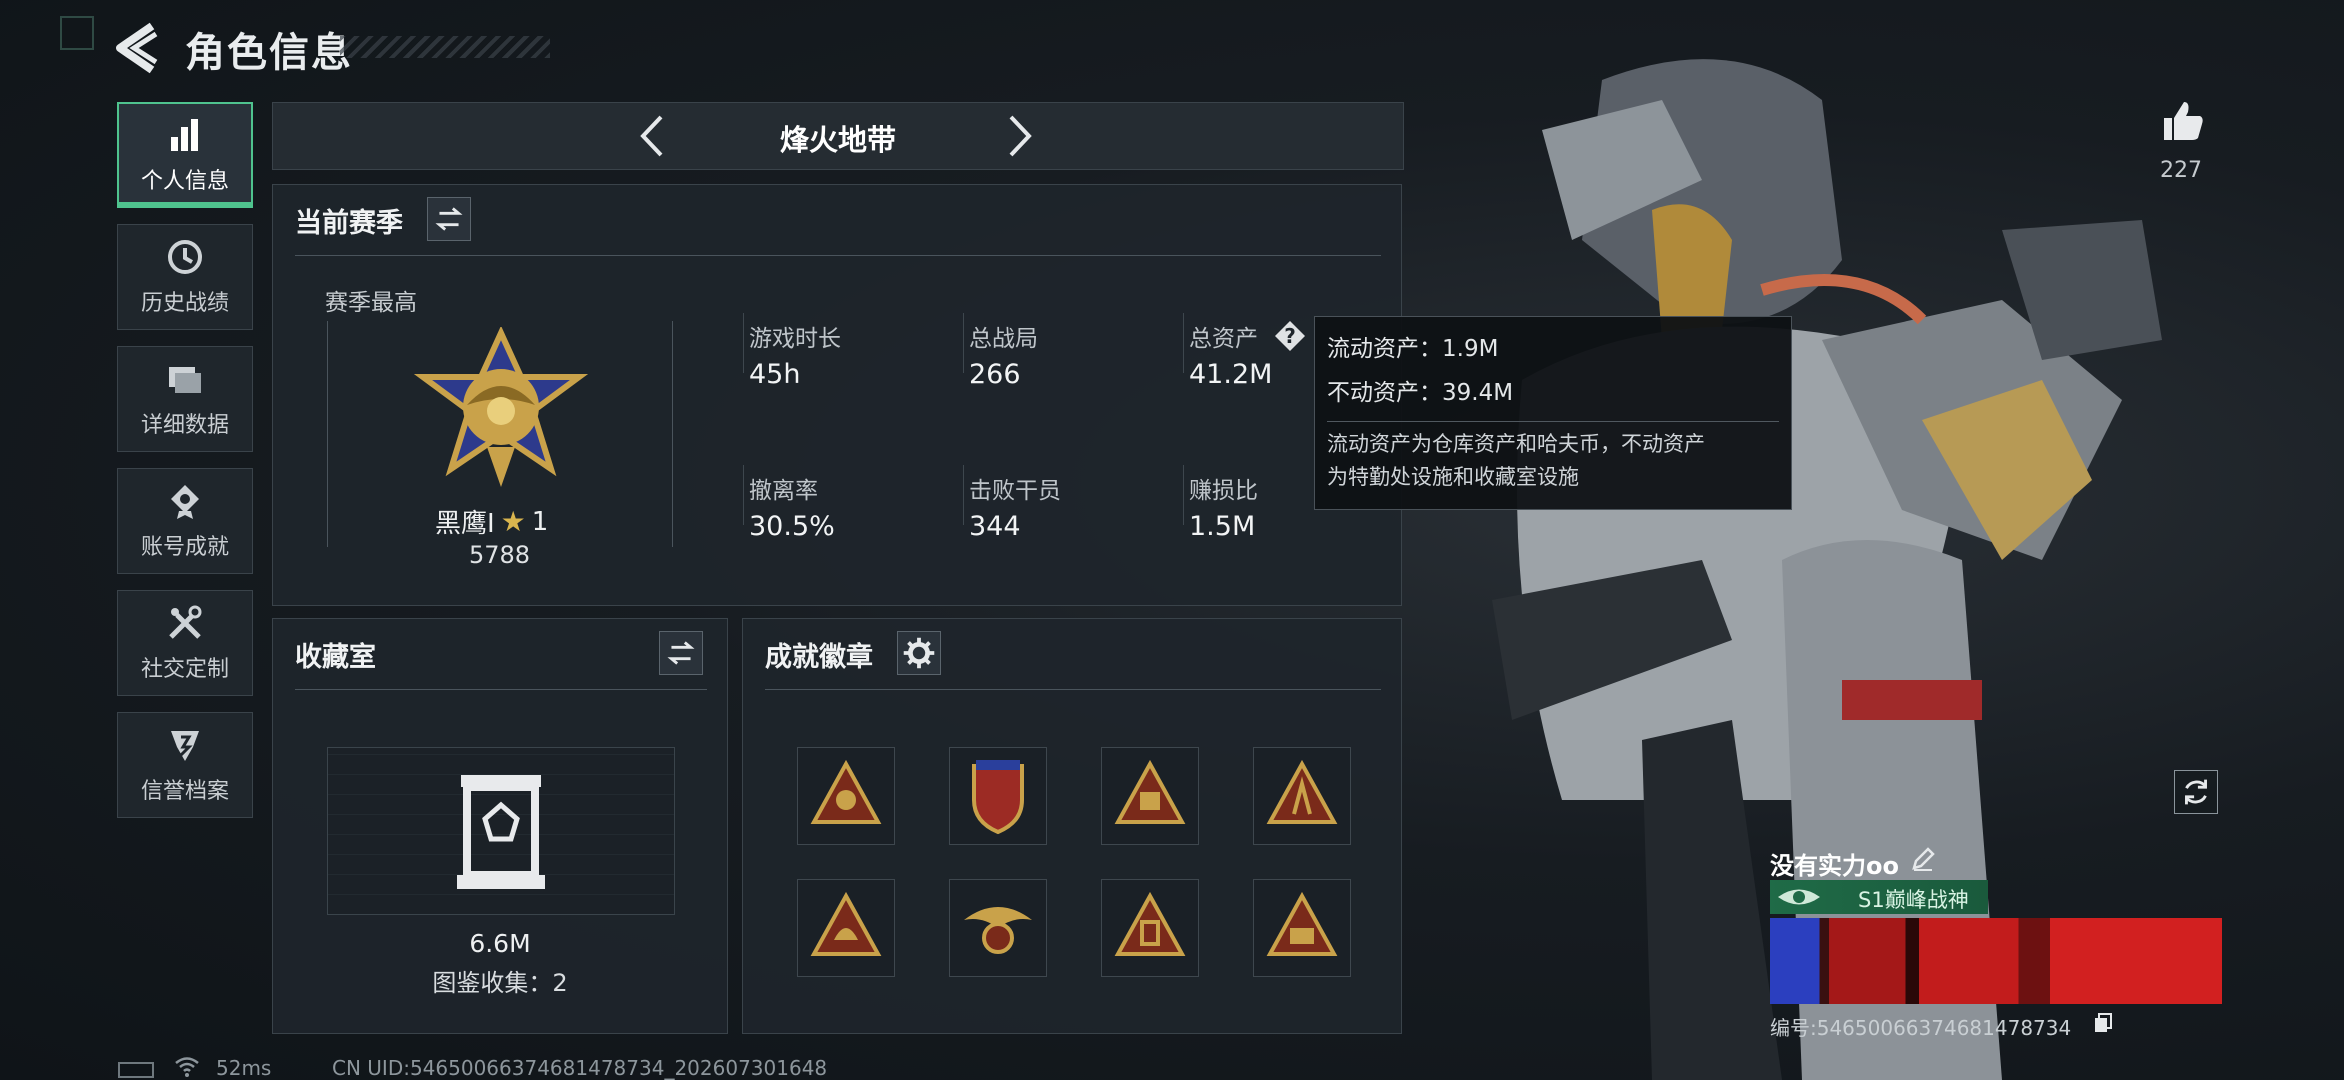 The height and width of the screenshot is (1080, 2344). I want to click on mode-selector: 烽火地带, so click(838, 136).